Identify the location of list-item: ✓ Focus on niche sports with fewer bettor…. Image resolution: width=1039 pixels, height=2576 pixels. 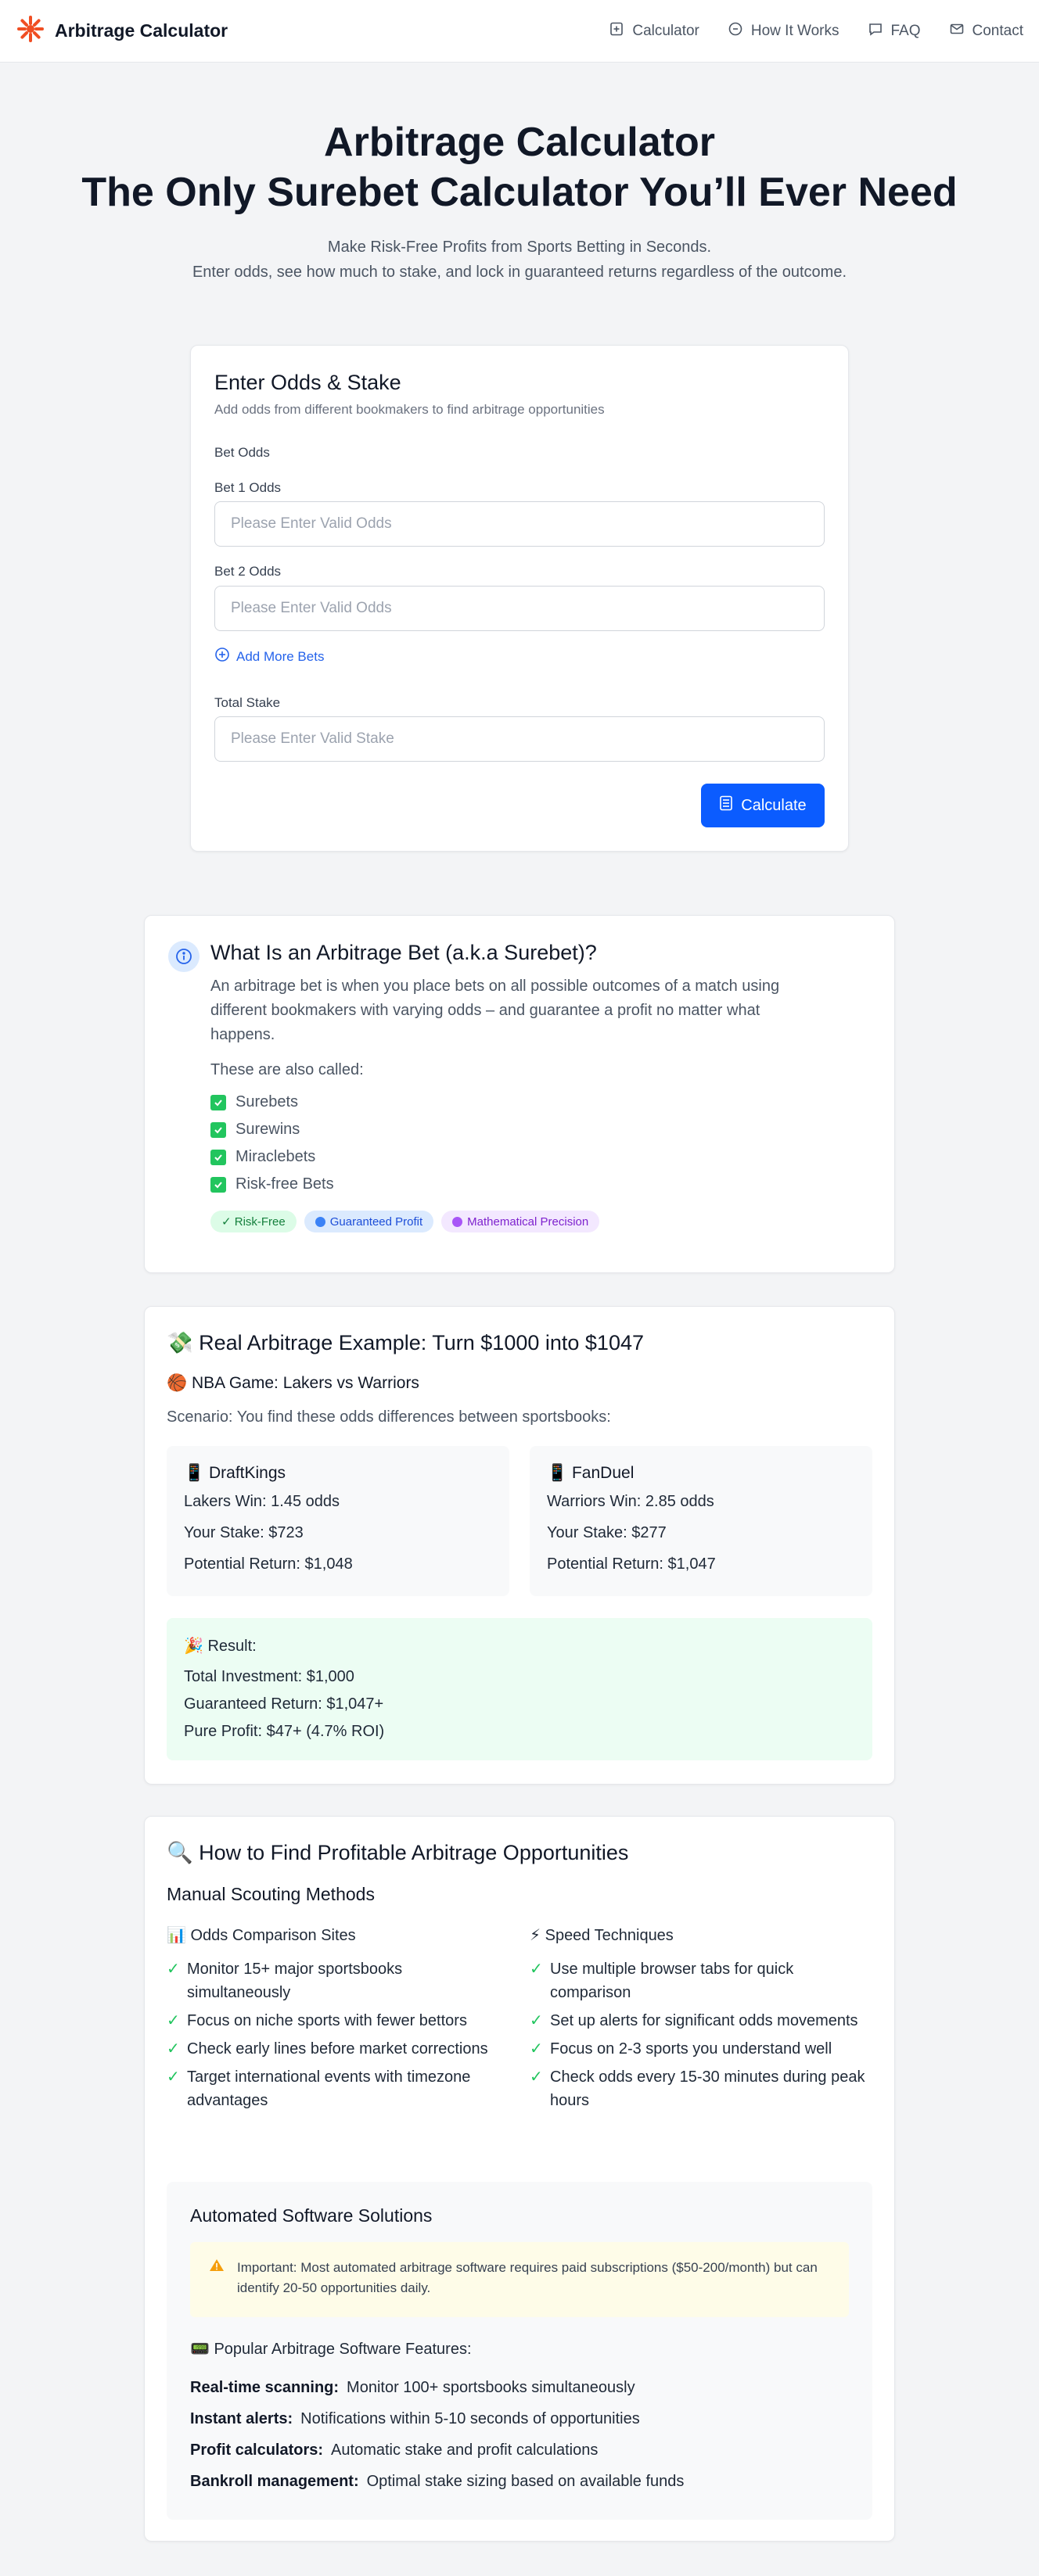
(335, 2021).